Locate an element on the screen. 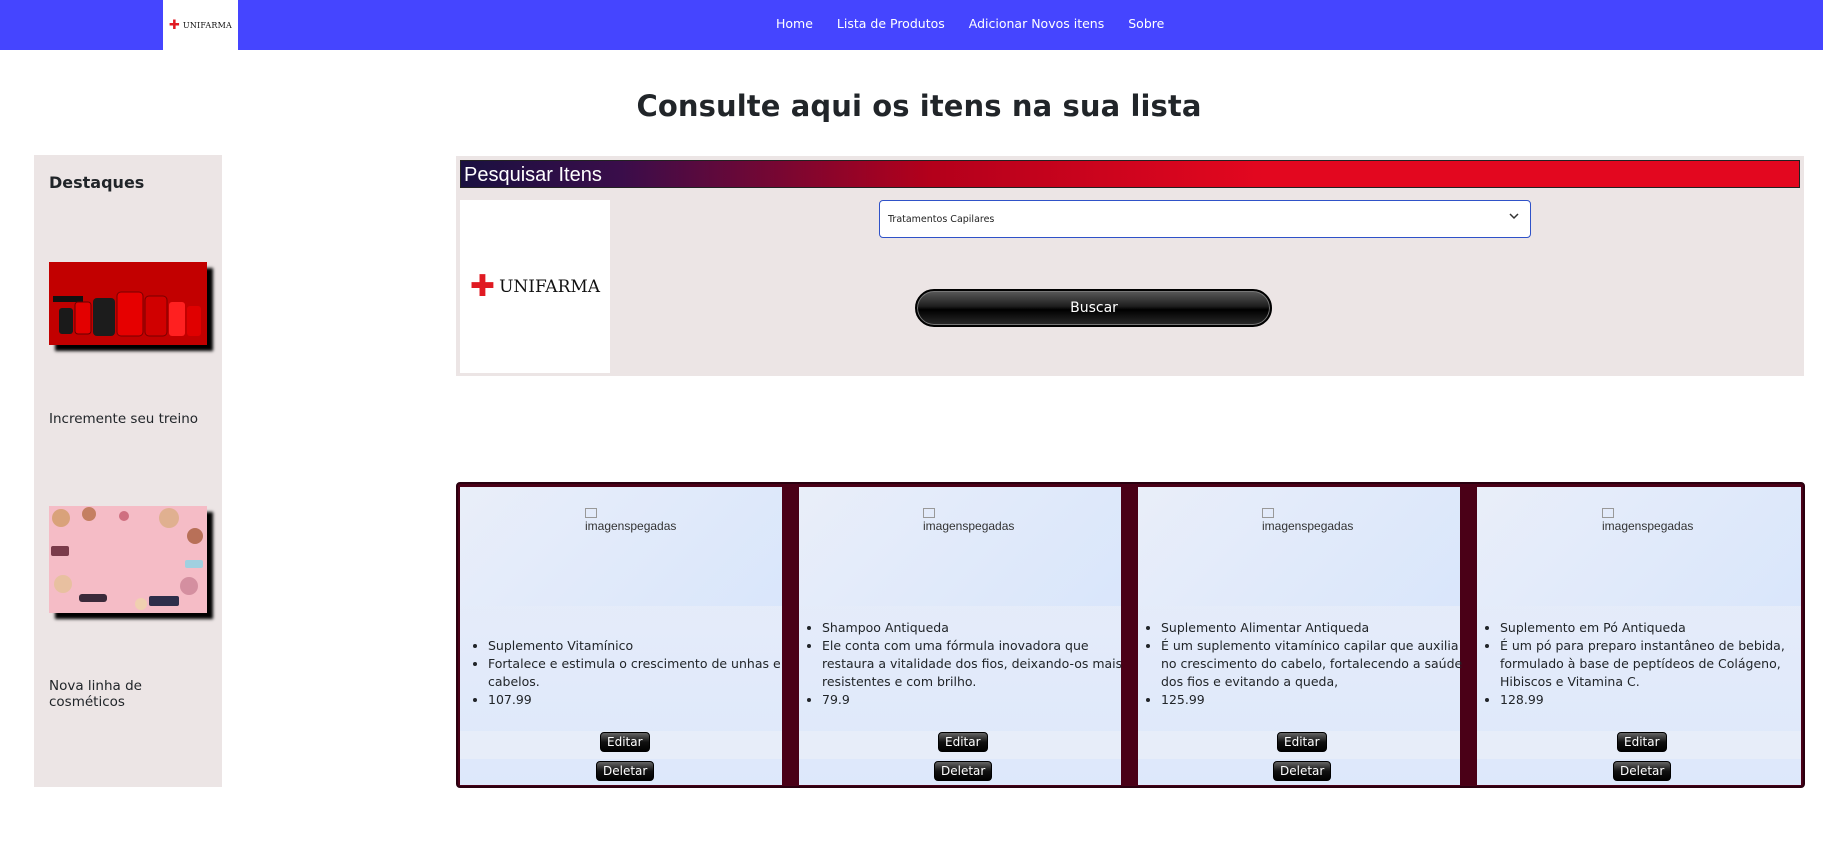 The image size is (1823, 865). nav-sobre: Sobre is located at coordinates (1146, 23).